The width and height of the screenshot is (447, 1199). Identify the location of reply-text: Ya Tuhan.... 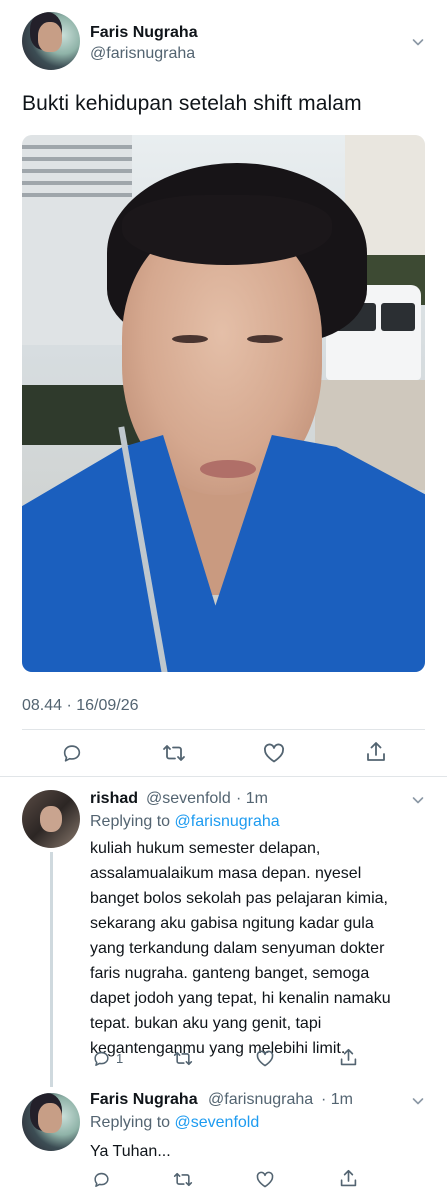
(130, 1151).